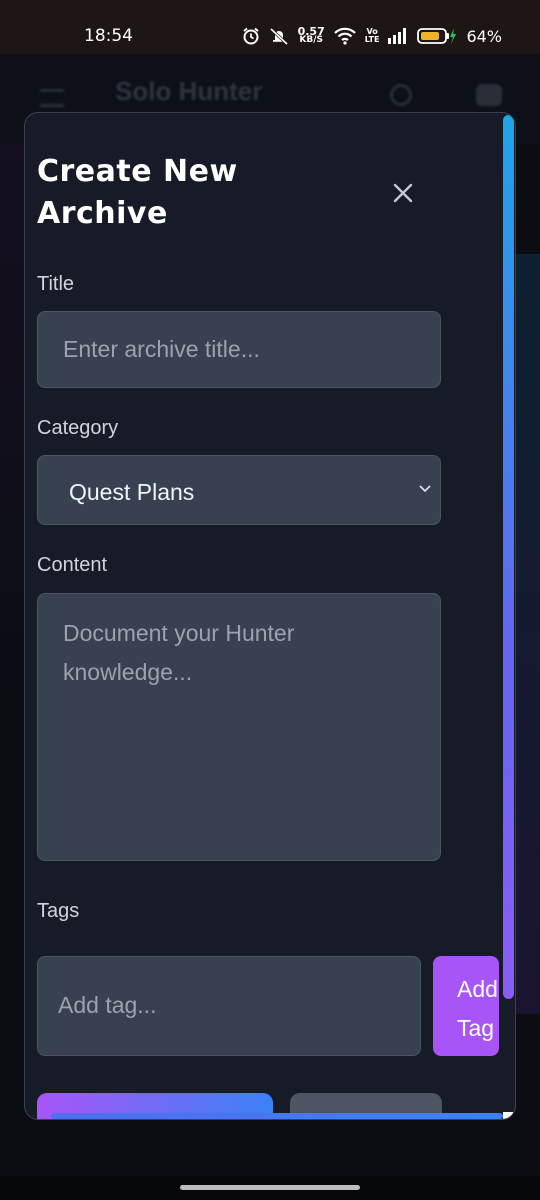 The height and width of the screenshot is (1200, 540). What do you see at coordinates (270, 1187) in the screenshot?
I see `home-indicator` at bounding box center [270, 1187].